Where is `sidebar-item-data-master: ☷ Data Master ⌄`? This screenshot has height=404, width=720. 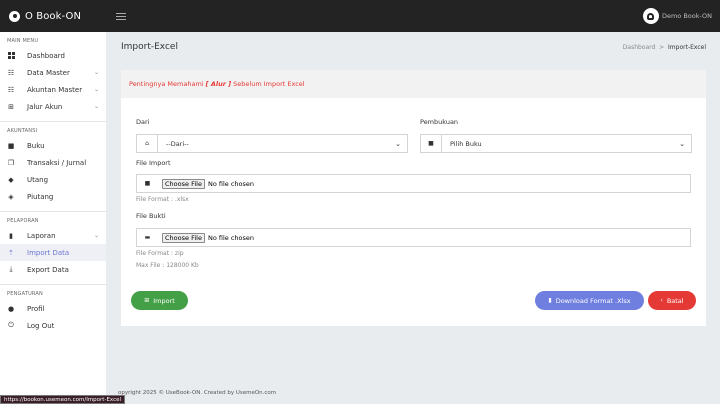 sidebar-item-data-master: ☷ Data Master ⌄ is located at coordinates (53, 72).